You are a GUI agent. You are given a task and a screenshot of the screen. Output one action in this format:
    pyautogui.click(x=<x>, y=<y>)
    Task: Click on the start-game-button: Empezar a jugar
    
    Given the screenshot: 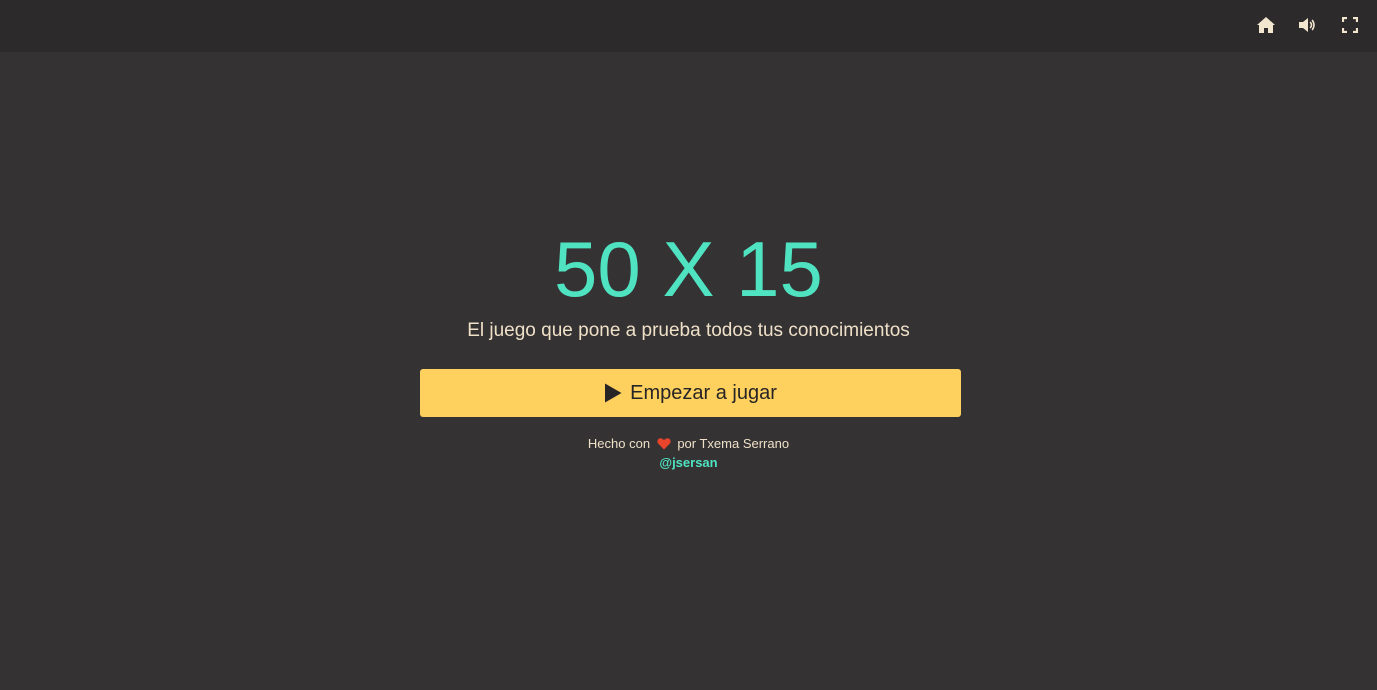 What is the action you would take?
    pyautogui.click(x=690, y=393)
    